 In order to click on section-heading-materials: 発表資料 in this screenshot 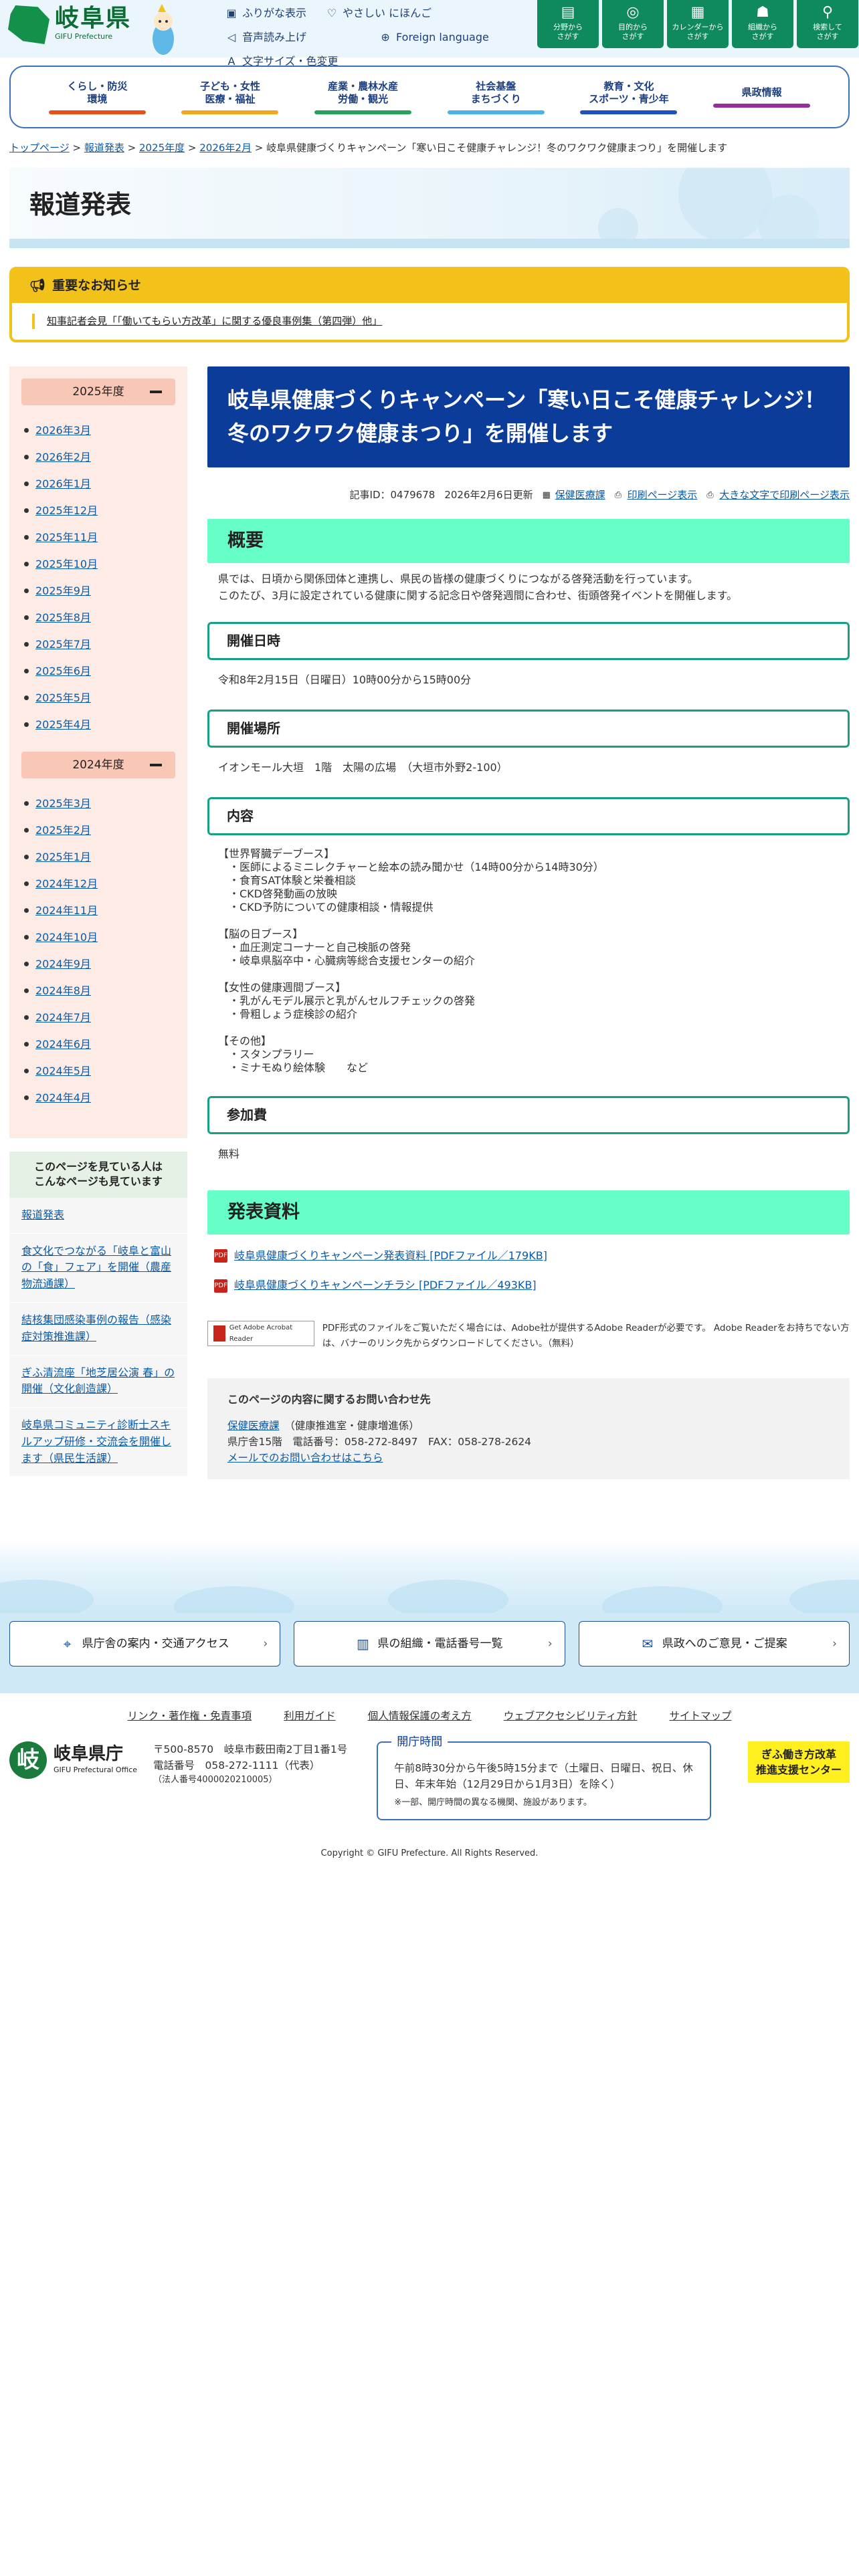, I will do `click(529, 1212)`.